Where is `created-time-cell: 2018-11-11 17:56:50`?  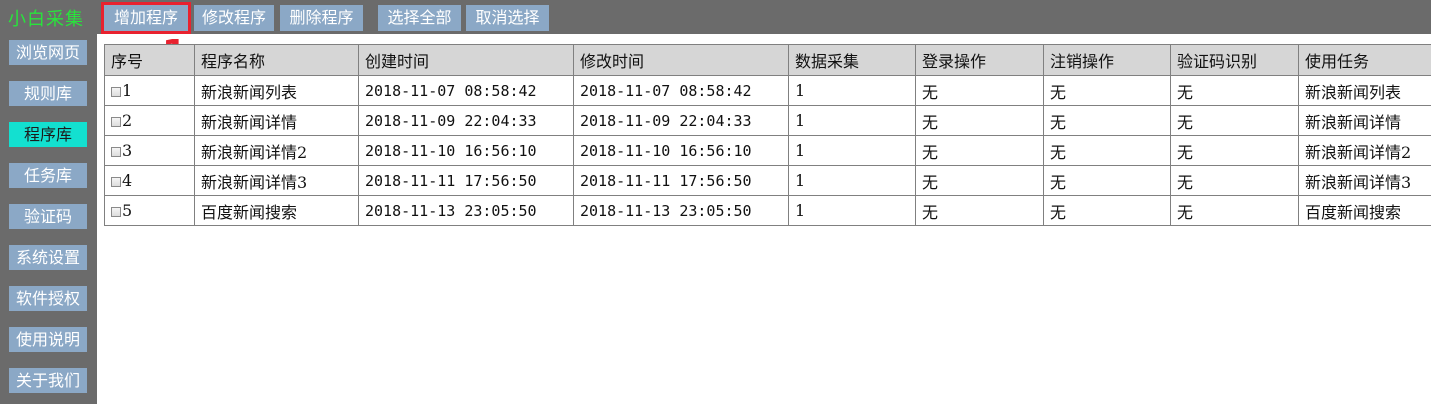
created-time-cell: 2018-11-11 17:56:50 is located at coordinates (466, 180).